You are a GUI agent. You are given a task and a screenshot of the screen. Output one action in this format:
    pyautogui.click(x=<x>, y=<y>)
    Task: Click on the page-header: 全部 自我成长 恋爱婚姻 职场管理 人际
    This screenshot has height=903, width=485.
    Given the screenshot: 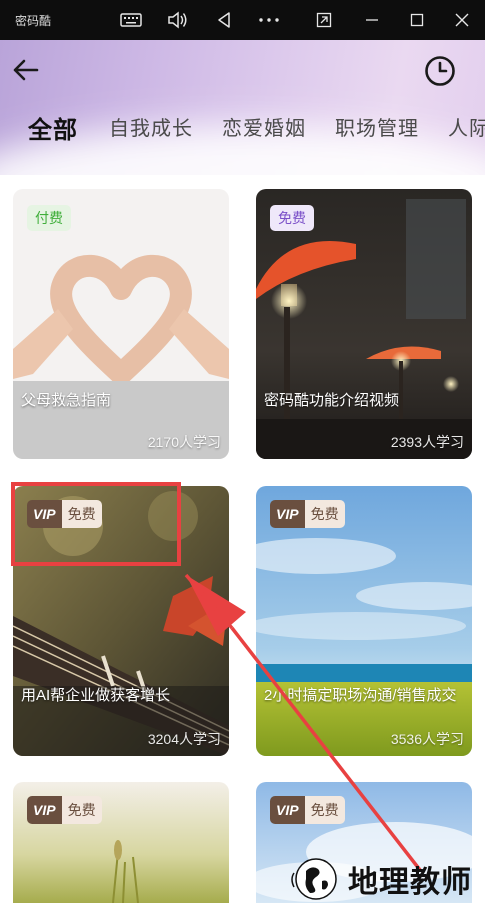 What is the action you would take?
    pyautogui.click(x=242, y=107)
    